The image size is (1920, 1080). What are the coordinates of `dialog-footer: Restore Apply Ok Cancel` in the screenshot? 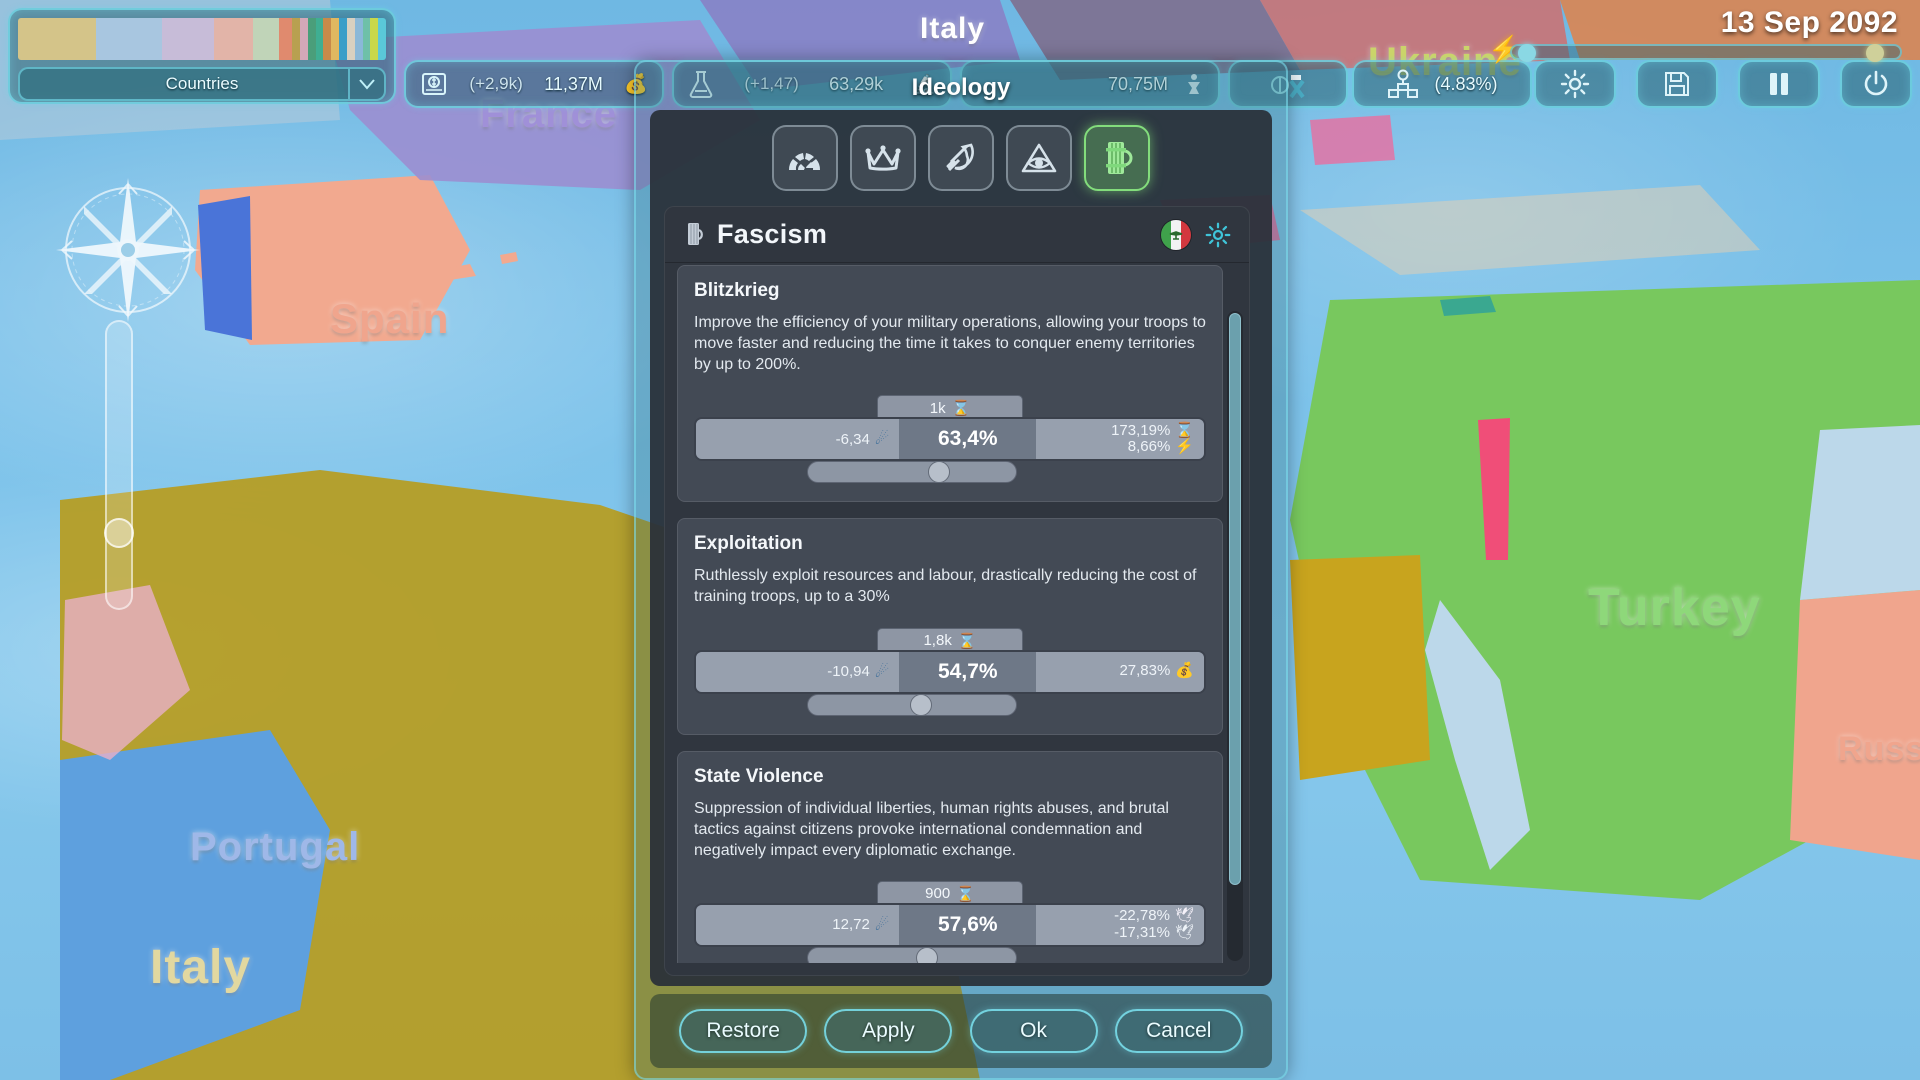 It's located at (961, 1031).